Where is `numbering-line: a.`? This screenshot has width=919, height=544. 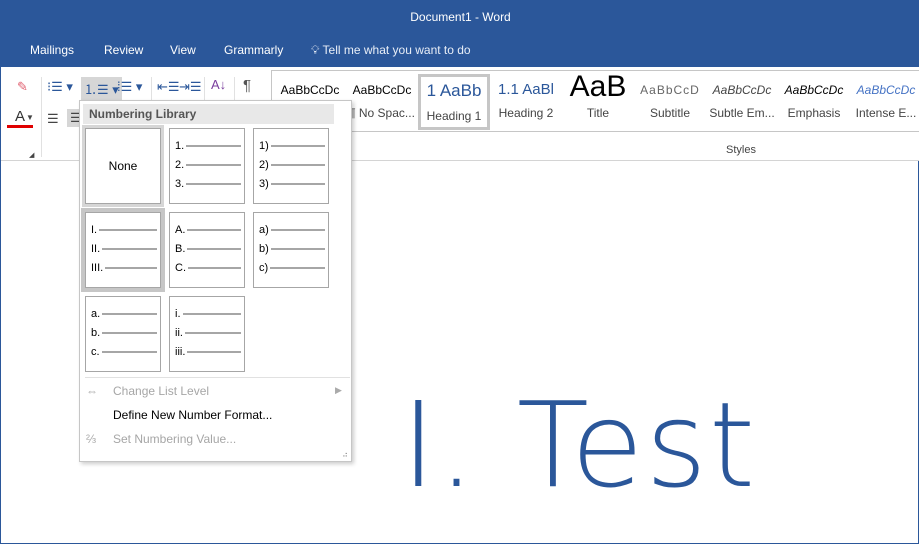
numbering-line: a. is located at coordinates (124, 314).